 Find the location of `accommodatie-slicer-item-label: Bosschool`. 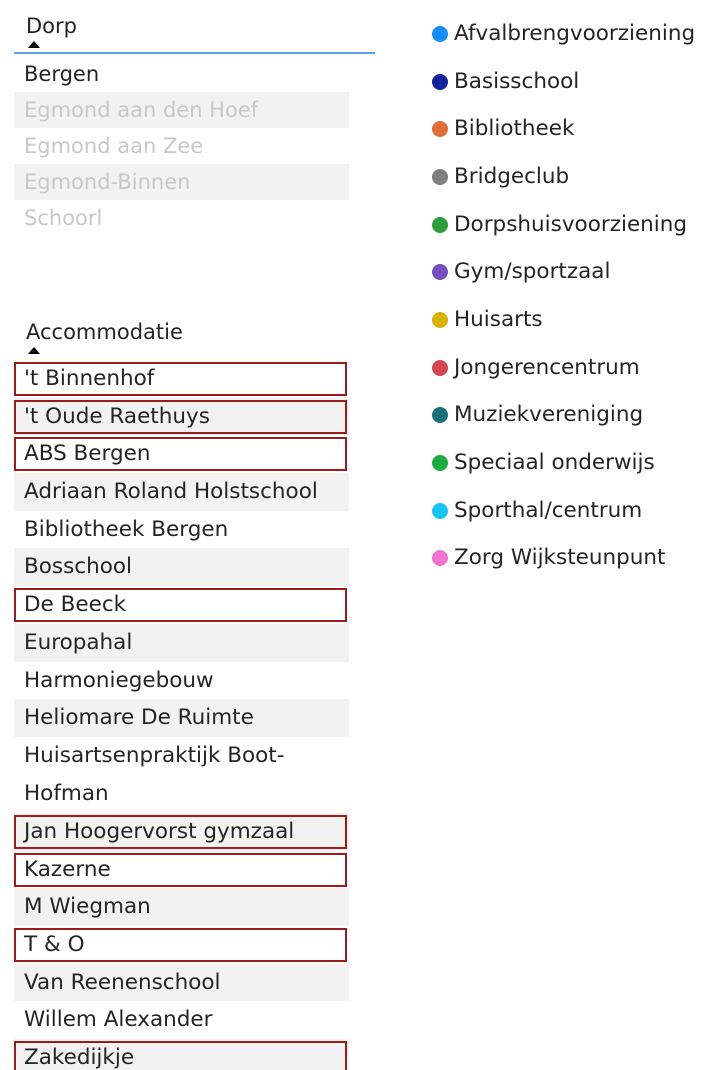

accommodatie-slicer-item-label: Bosschool is located at coordinates (78, 567).